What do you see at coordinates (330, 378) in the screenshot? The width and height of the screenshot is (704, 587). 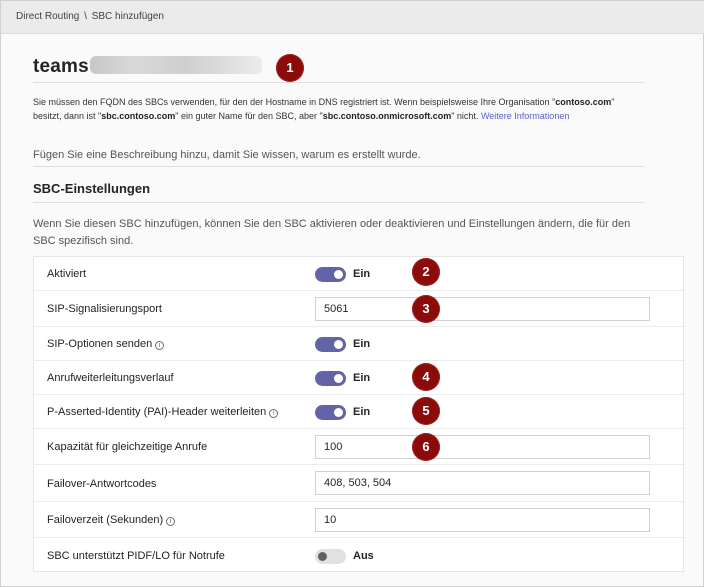 I see `forward-history-toggle` at bounding box center [330, 378].